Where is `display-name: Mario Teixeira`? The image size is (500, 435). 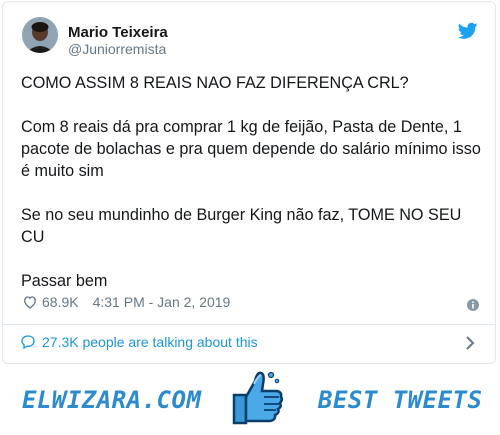 display-name: Mario Teixeira is located at coordinates (118, 32).